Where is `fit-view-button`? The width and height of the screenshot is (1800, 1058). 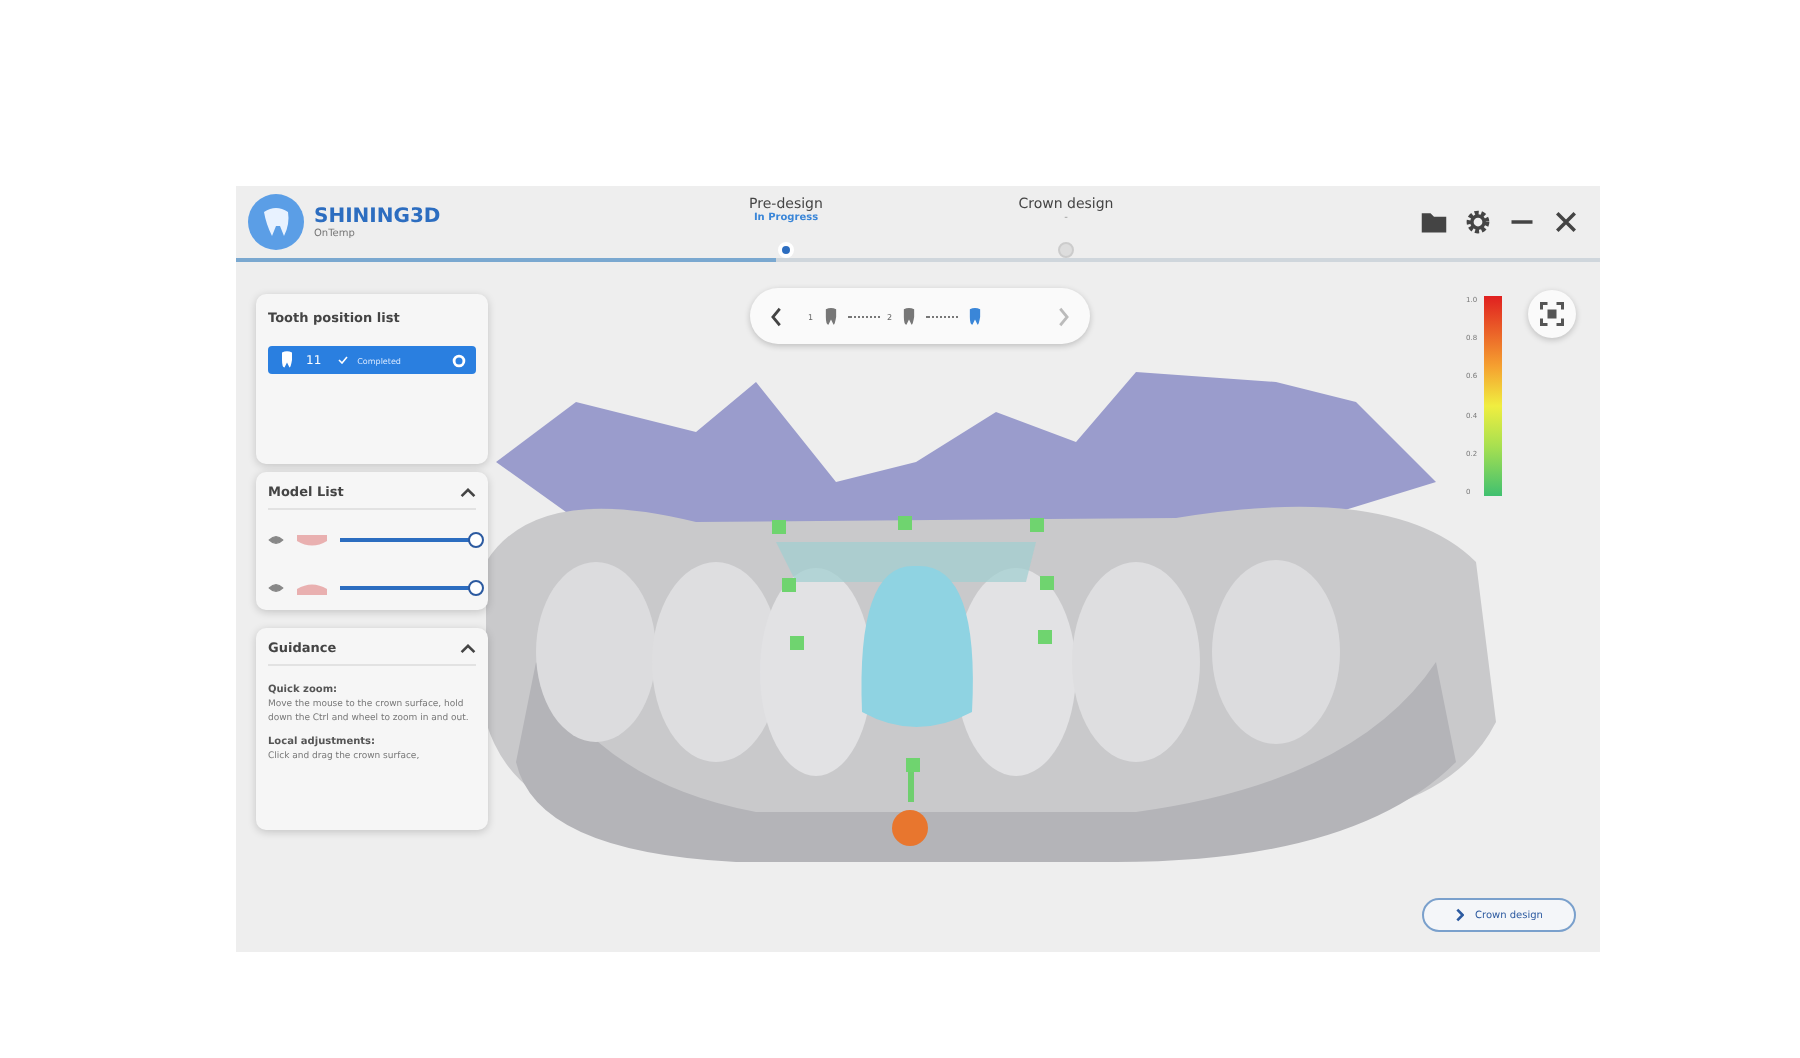 fit-view-button is located at coordinates (1552, 314).